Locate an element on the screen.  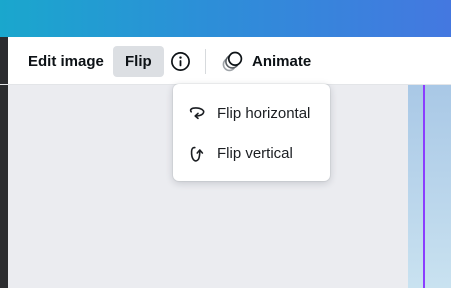
flip-vertical-label: Flip vertical is located at coordinates (255, 153).